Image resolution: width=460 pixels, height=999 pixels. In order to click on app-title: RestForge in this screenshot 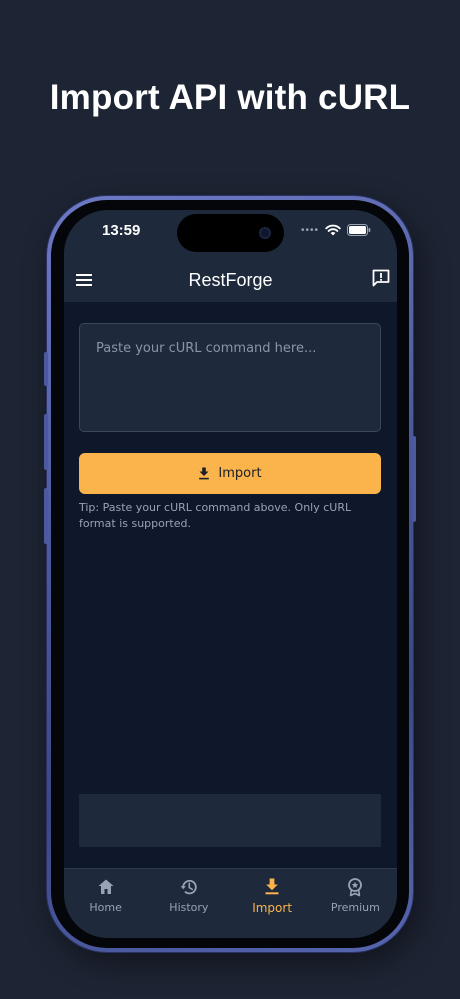, I will do `click(230, 280)`.